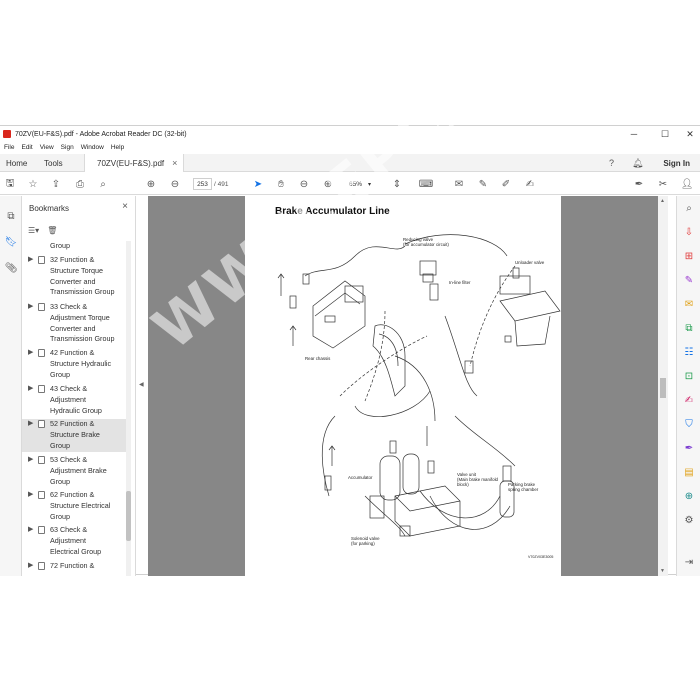 Image resolution: width=700 pixels, height=700 pixels. Describe the element at coordinates (11, 216) in the screenshot. I see `page-thumbnails-icon: ⧉` at that location.